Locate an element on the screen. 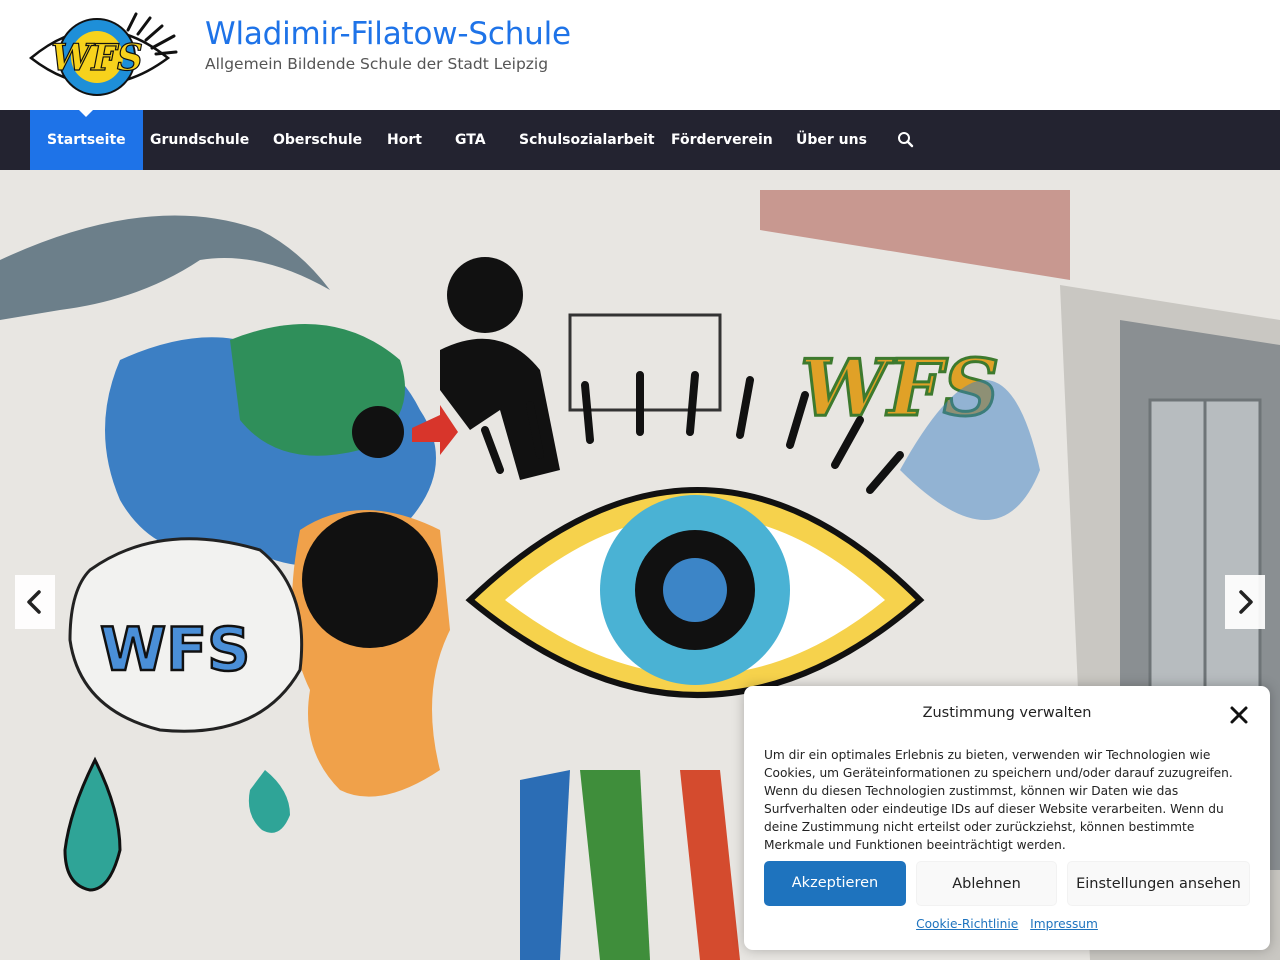 The image size is (1280, 960). search-icon is located at coordinates (906, 140).